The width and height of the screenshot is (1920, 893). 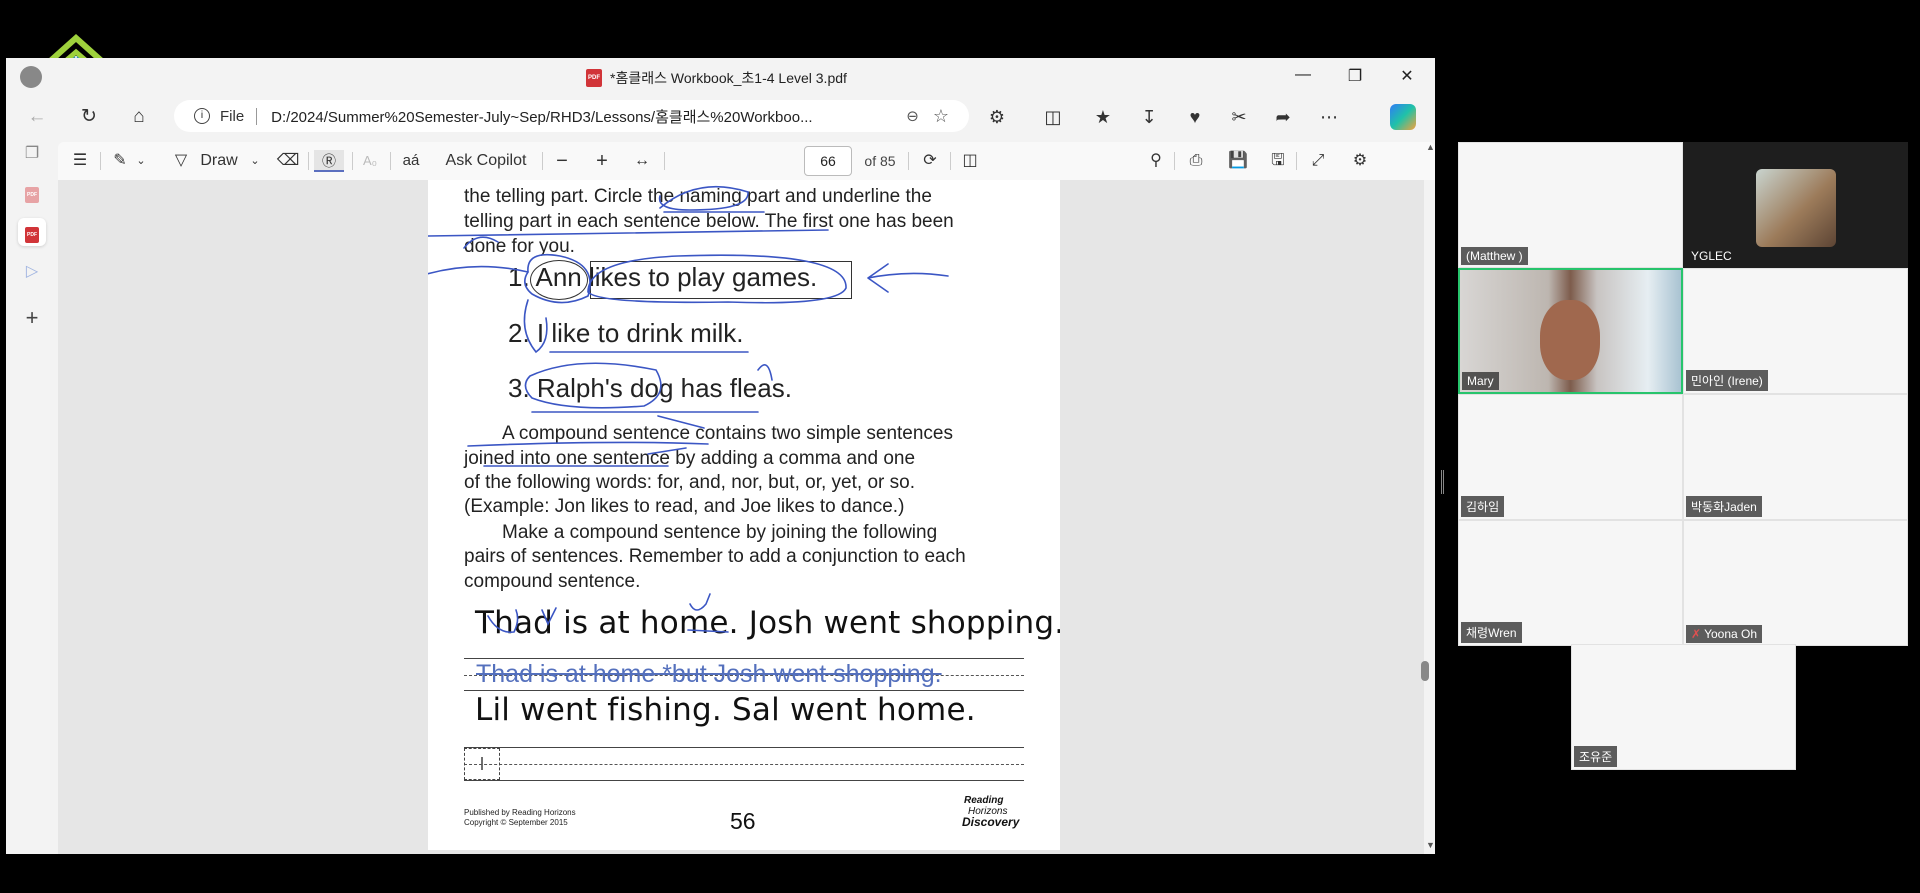 What do you see at coordinates (941, 116) in the screenshot?
I see `favorite-star-icon: ☆` at bounding box center [941, 116].